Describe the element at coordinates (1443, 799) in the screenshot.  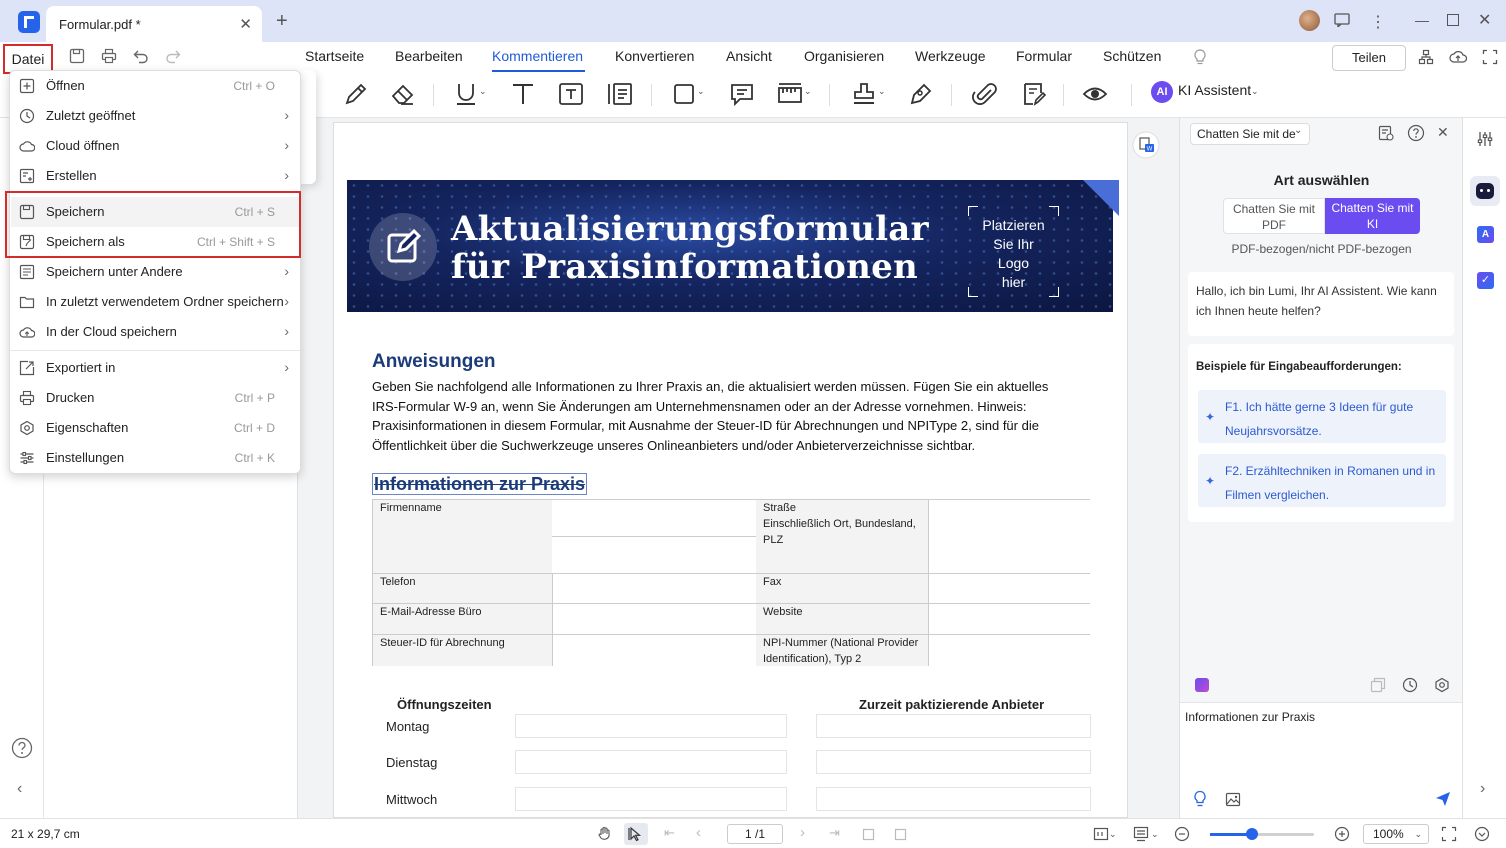
I see `send-icon` at that location.